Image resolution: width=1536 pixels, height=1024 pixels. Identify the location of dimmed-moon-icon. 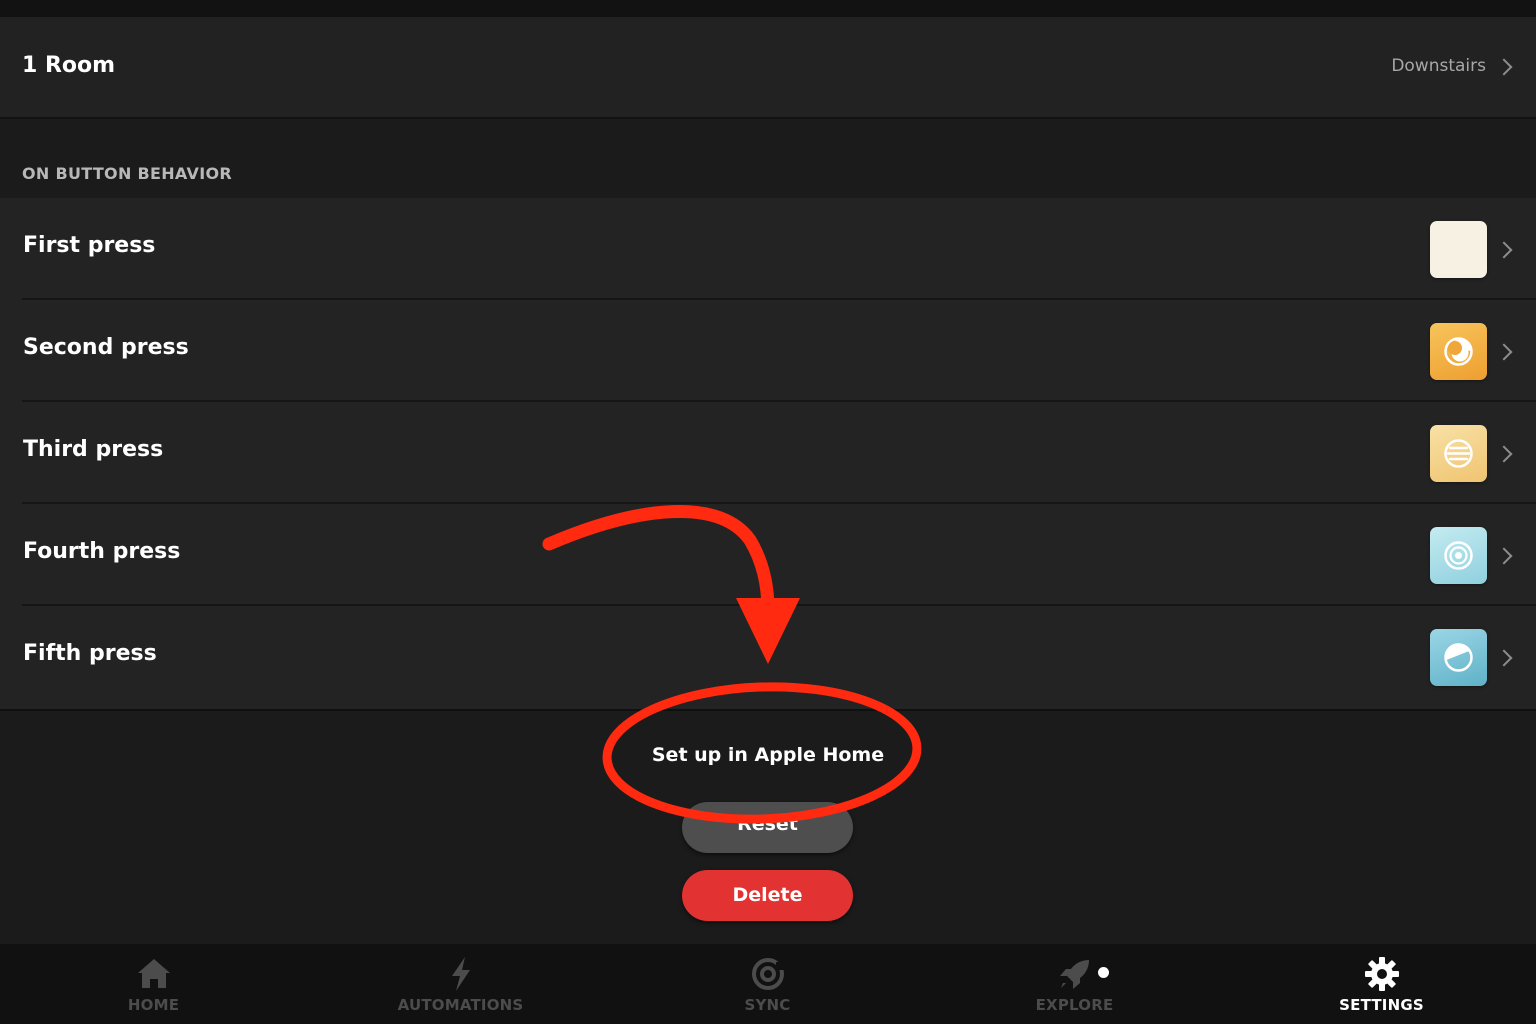
(1458, 351).